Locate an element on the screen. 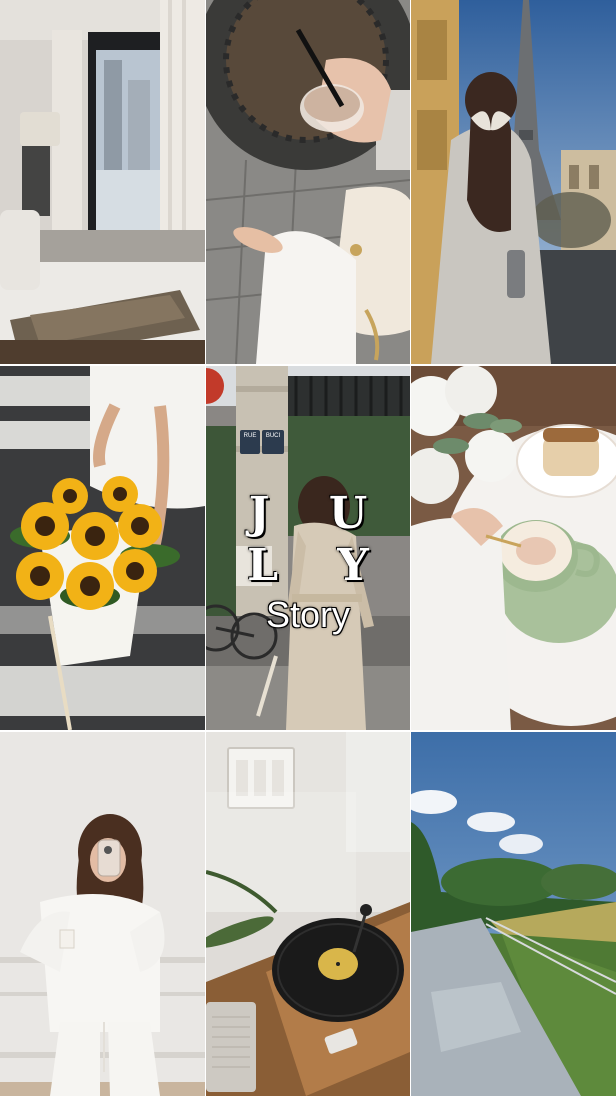  photo-cappuccino is located at coordinates (513, 548).